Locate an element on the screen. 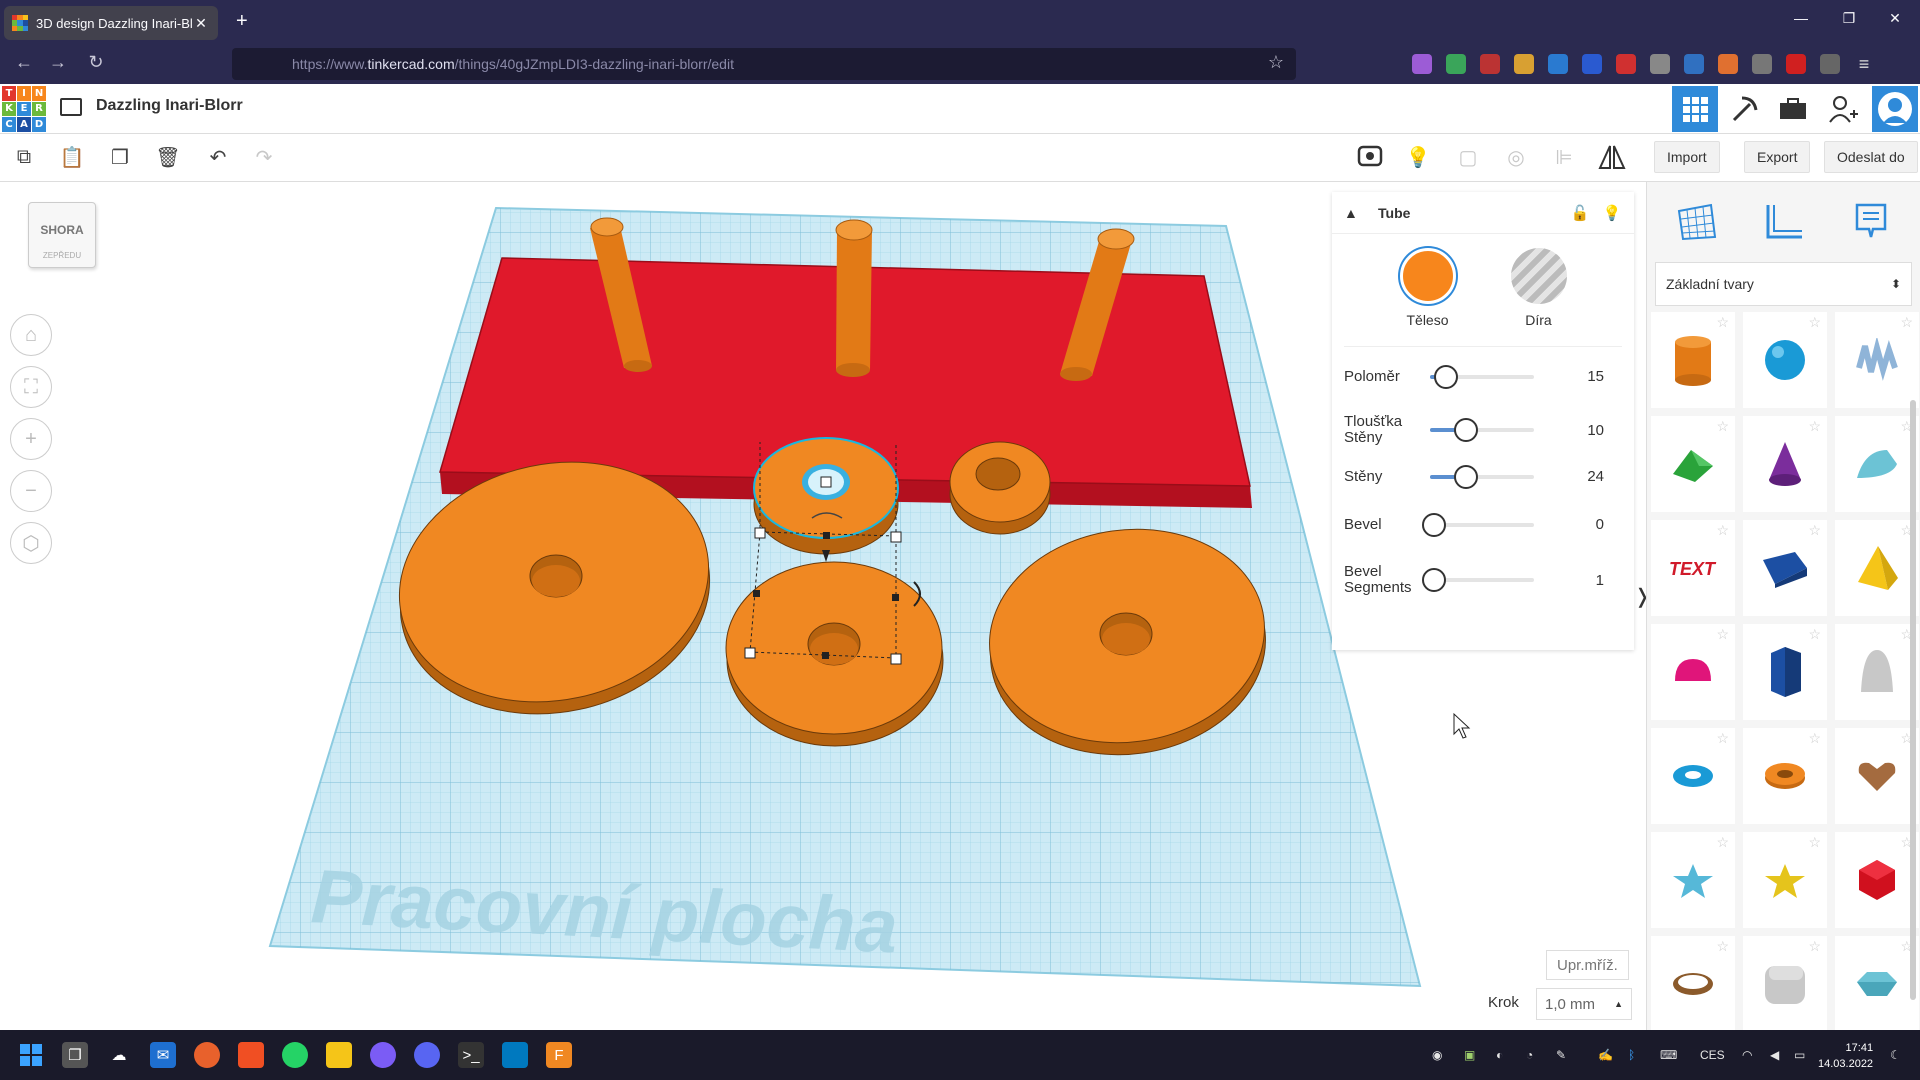 This screenshot has width=1920, height=1080. view-cube-front: ZEPŘEDU is located at coordinates (62, 255).